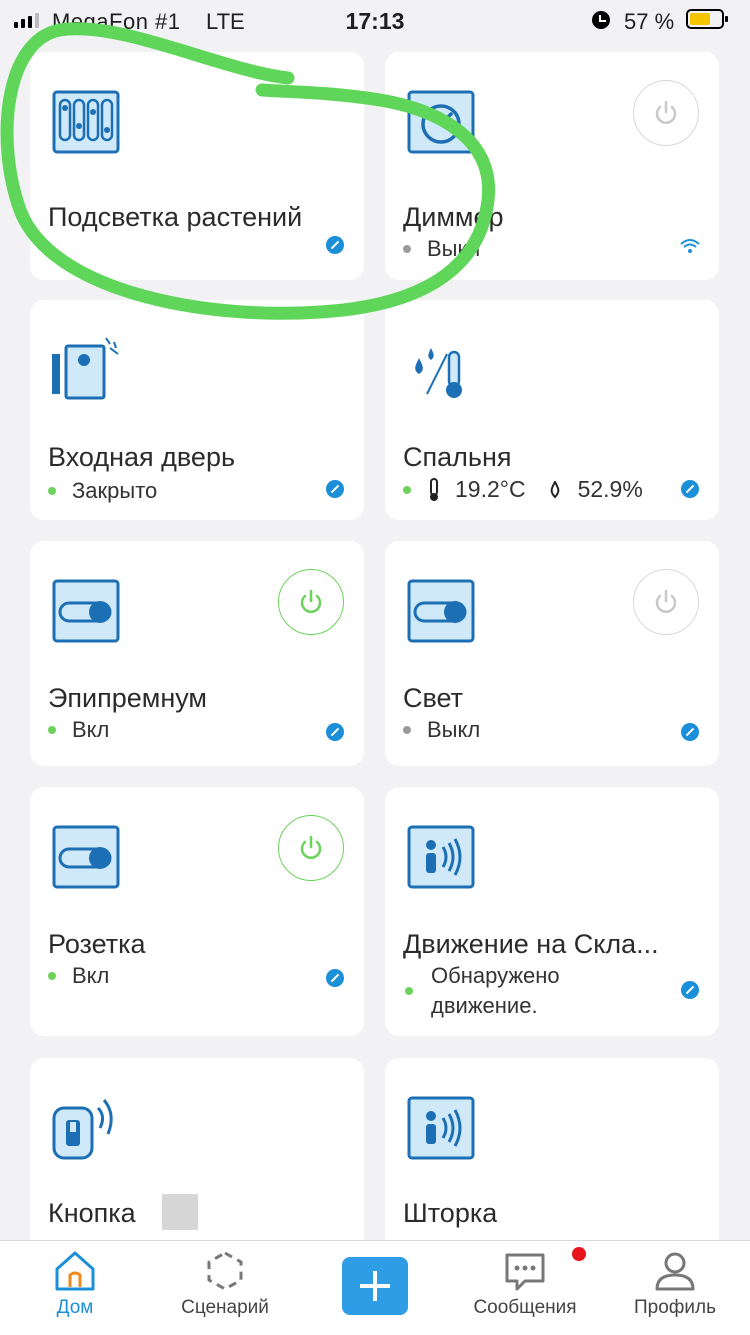  What do you see at coordinates (552, 410) in the screenshot?
I see `device-card-bedroom: Спальня 19.2°C 52.9%` at bounding box center [552, 410].